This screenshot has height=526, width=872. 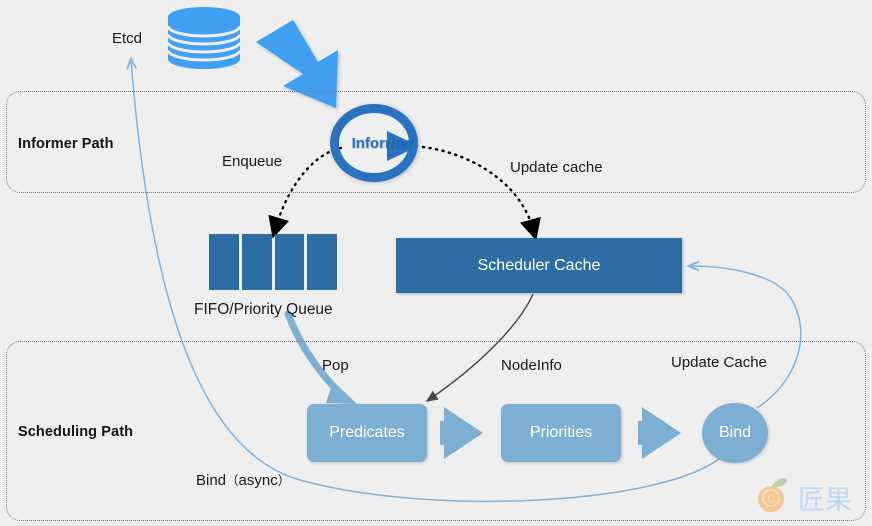 I want to click on svg-text: C, so click(x=770, y=499).